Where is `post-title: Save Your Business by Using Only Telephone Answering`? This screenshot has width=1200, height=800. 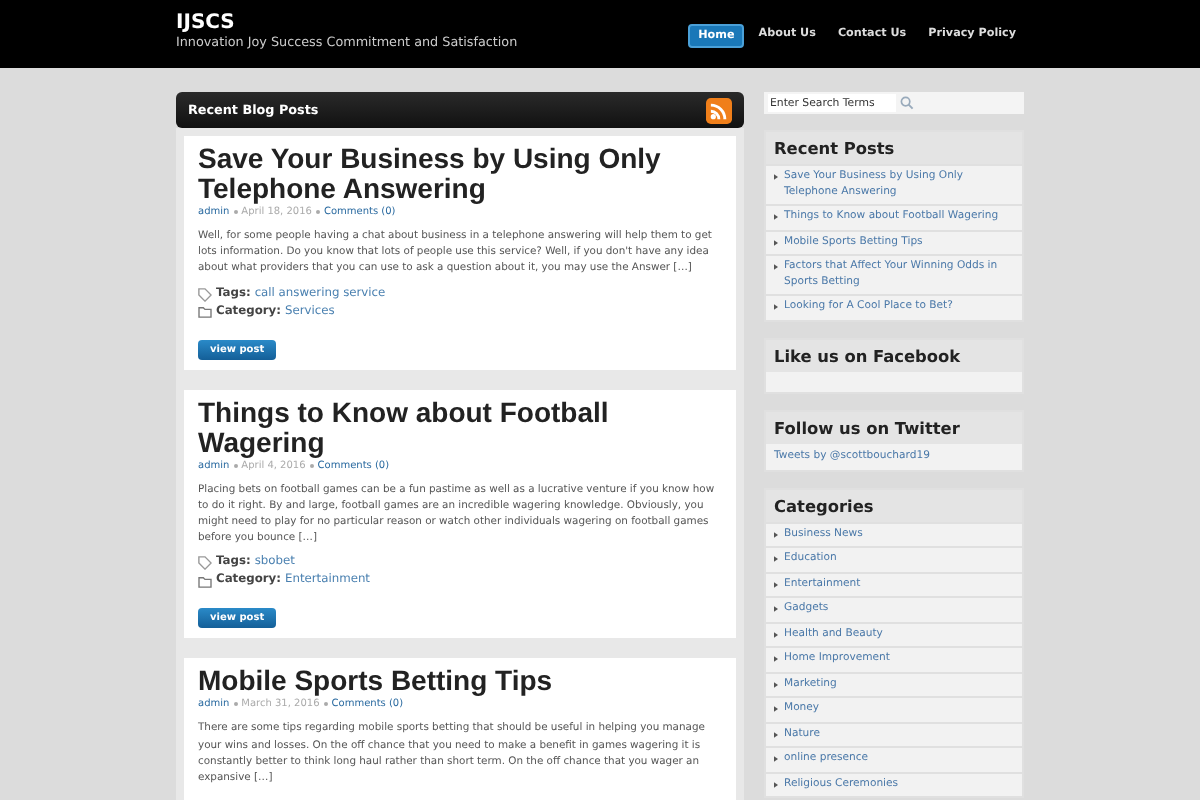 post-title: Save Your Business by Using Only Telephone Answering is located at coordinates (460, 174).